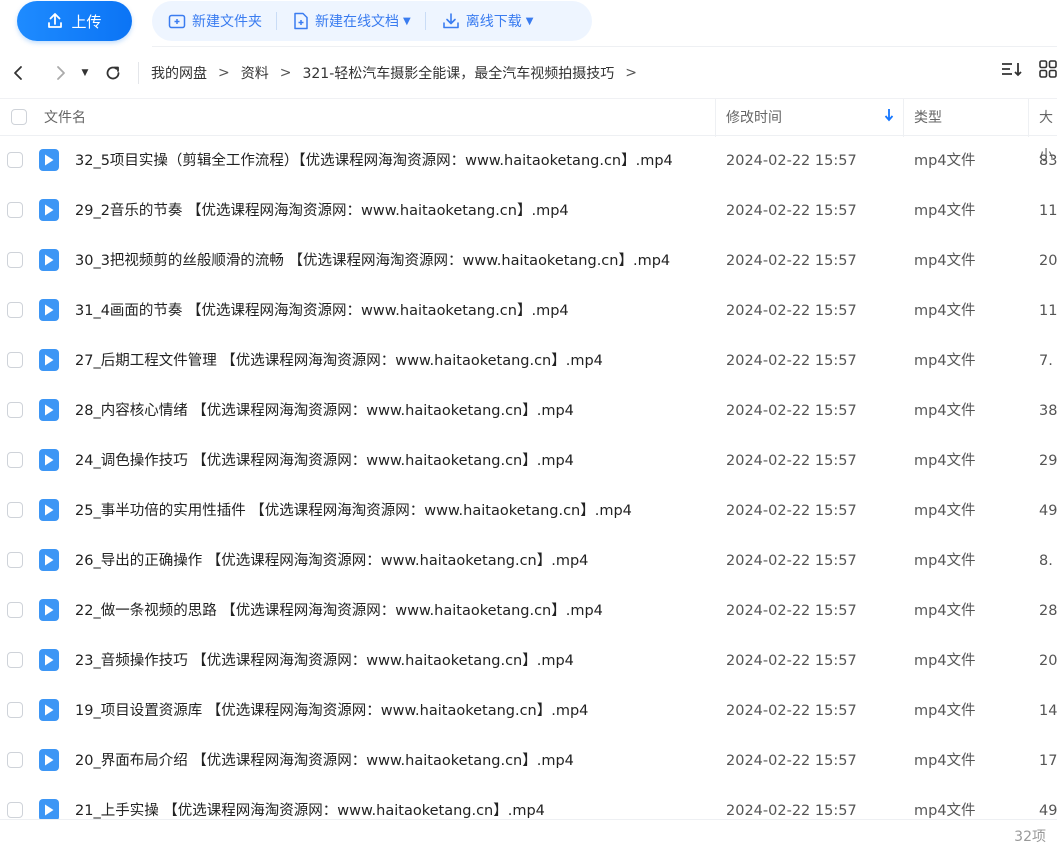 This screenshot has width=1057, height=853. What do you see at coordinates (754, 118) in the screenshot?
I see `column-header-modified: 修改时间` at bounding box center [754, 118].